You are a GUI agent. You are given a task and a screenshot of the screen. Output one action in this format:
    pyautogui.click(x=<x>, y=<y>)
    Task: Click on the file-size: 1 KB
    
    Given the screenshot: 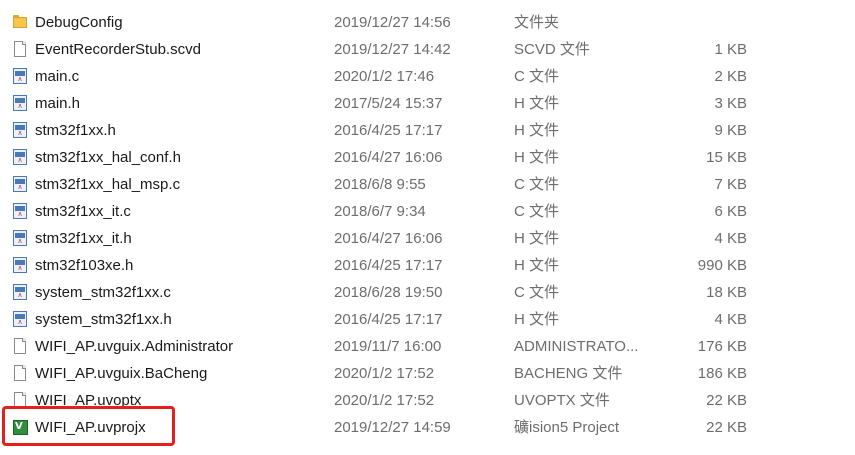 What is the action you would take?
    pyautogui.click(x=730, y=49)
    